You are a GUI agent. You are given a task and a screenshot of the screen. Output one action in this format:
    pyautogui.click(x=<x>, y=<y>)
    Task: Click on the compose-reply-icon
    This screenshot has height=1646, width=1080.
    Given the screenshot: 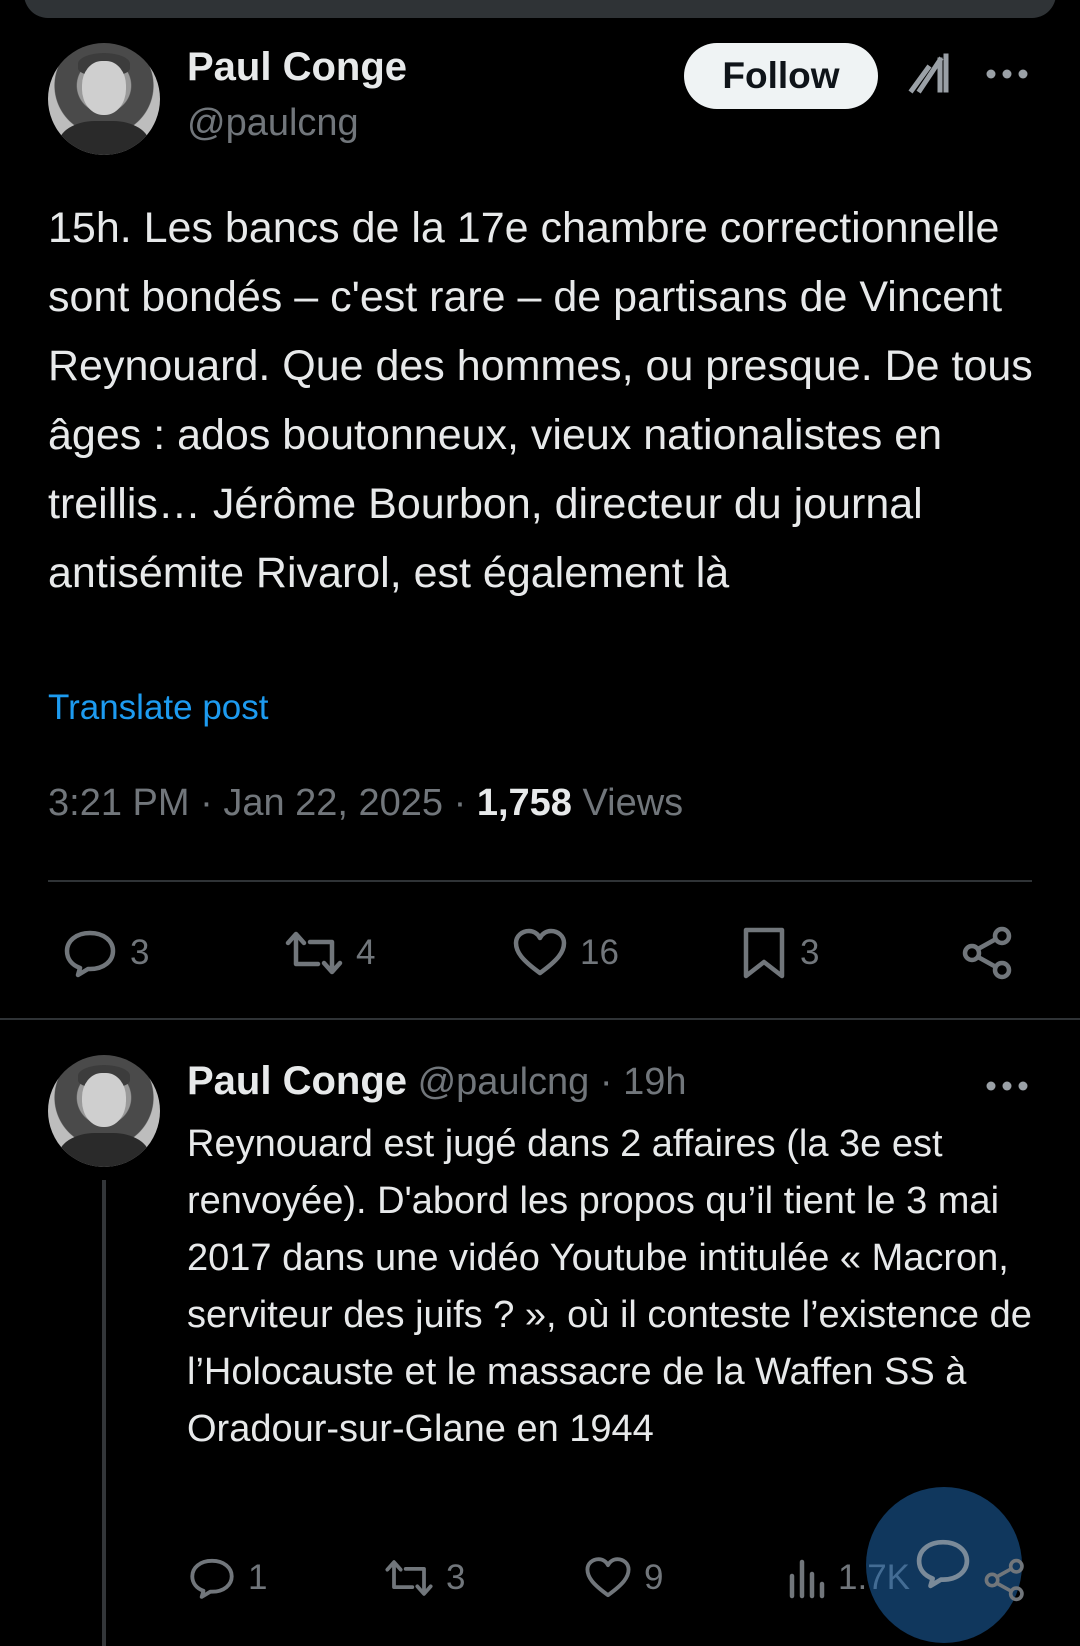 What is the action you would take?
    pyautogui.click(x=943, y=1564)
    